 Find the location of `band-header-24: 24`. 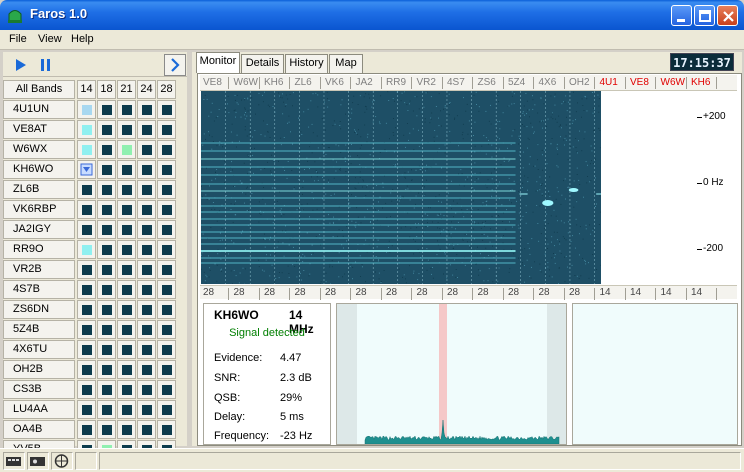

band-header-24: 24 is located at coordinates (146, 89).